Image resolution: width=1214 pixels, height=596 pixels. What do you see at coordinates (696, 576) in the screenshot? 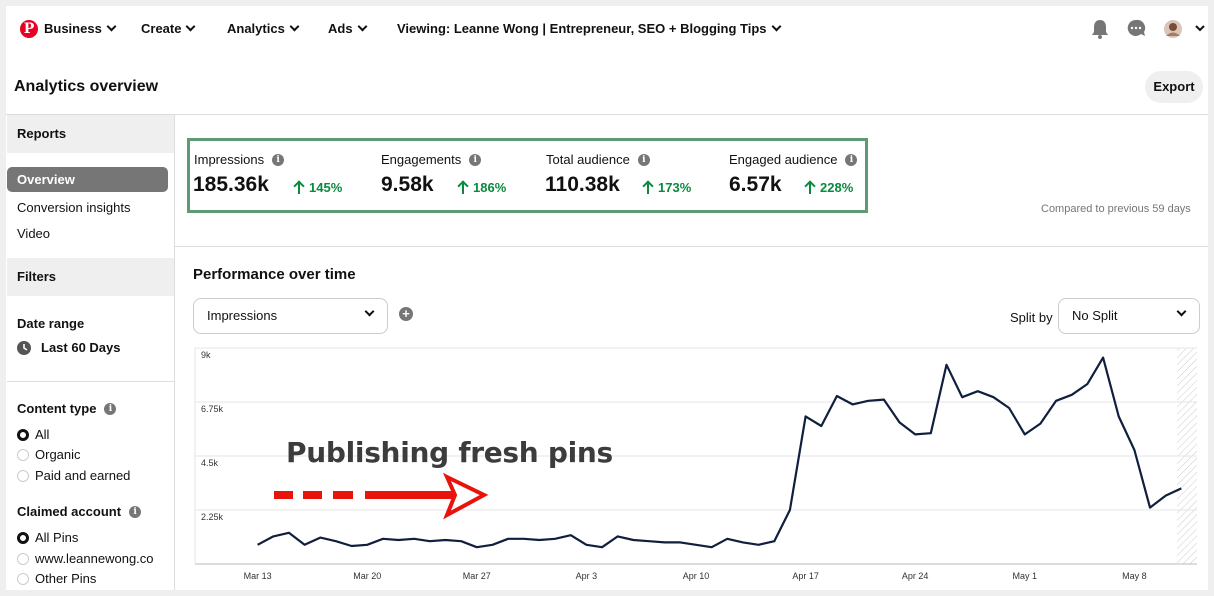
I see `x-tick-label: Apr 10` at bounding box center [696, 576].